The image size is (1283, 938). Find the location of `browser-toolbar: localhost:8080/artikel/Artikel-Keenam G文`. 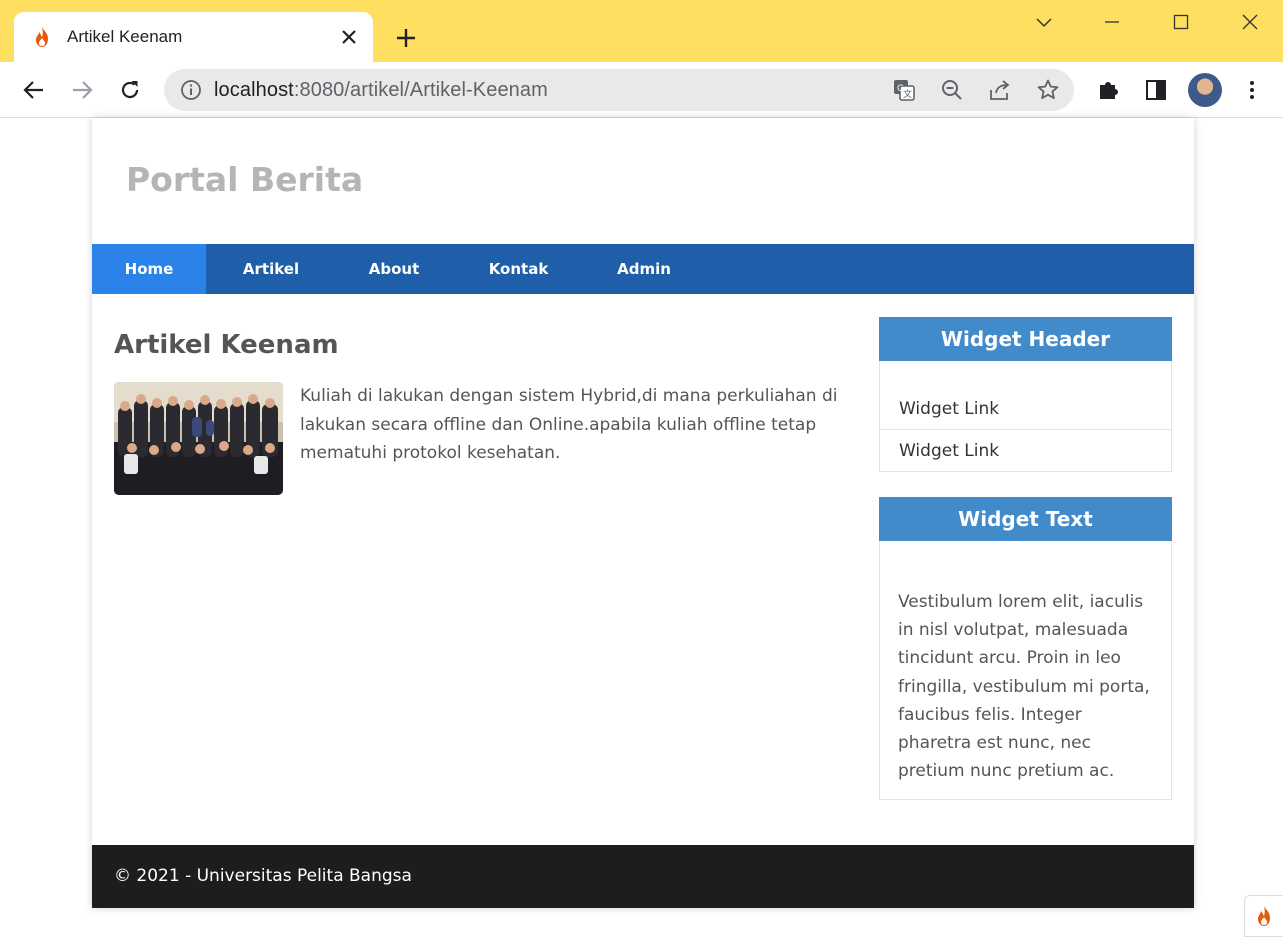

browser-toolbar: localhost:8080/artikel/Artikel-Keenam G文 is located at coordinates (641, 90).